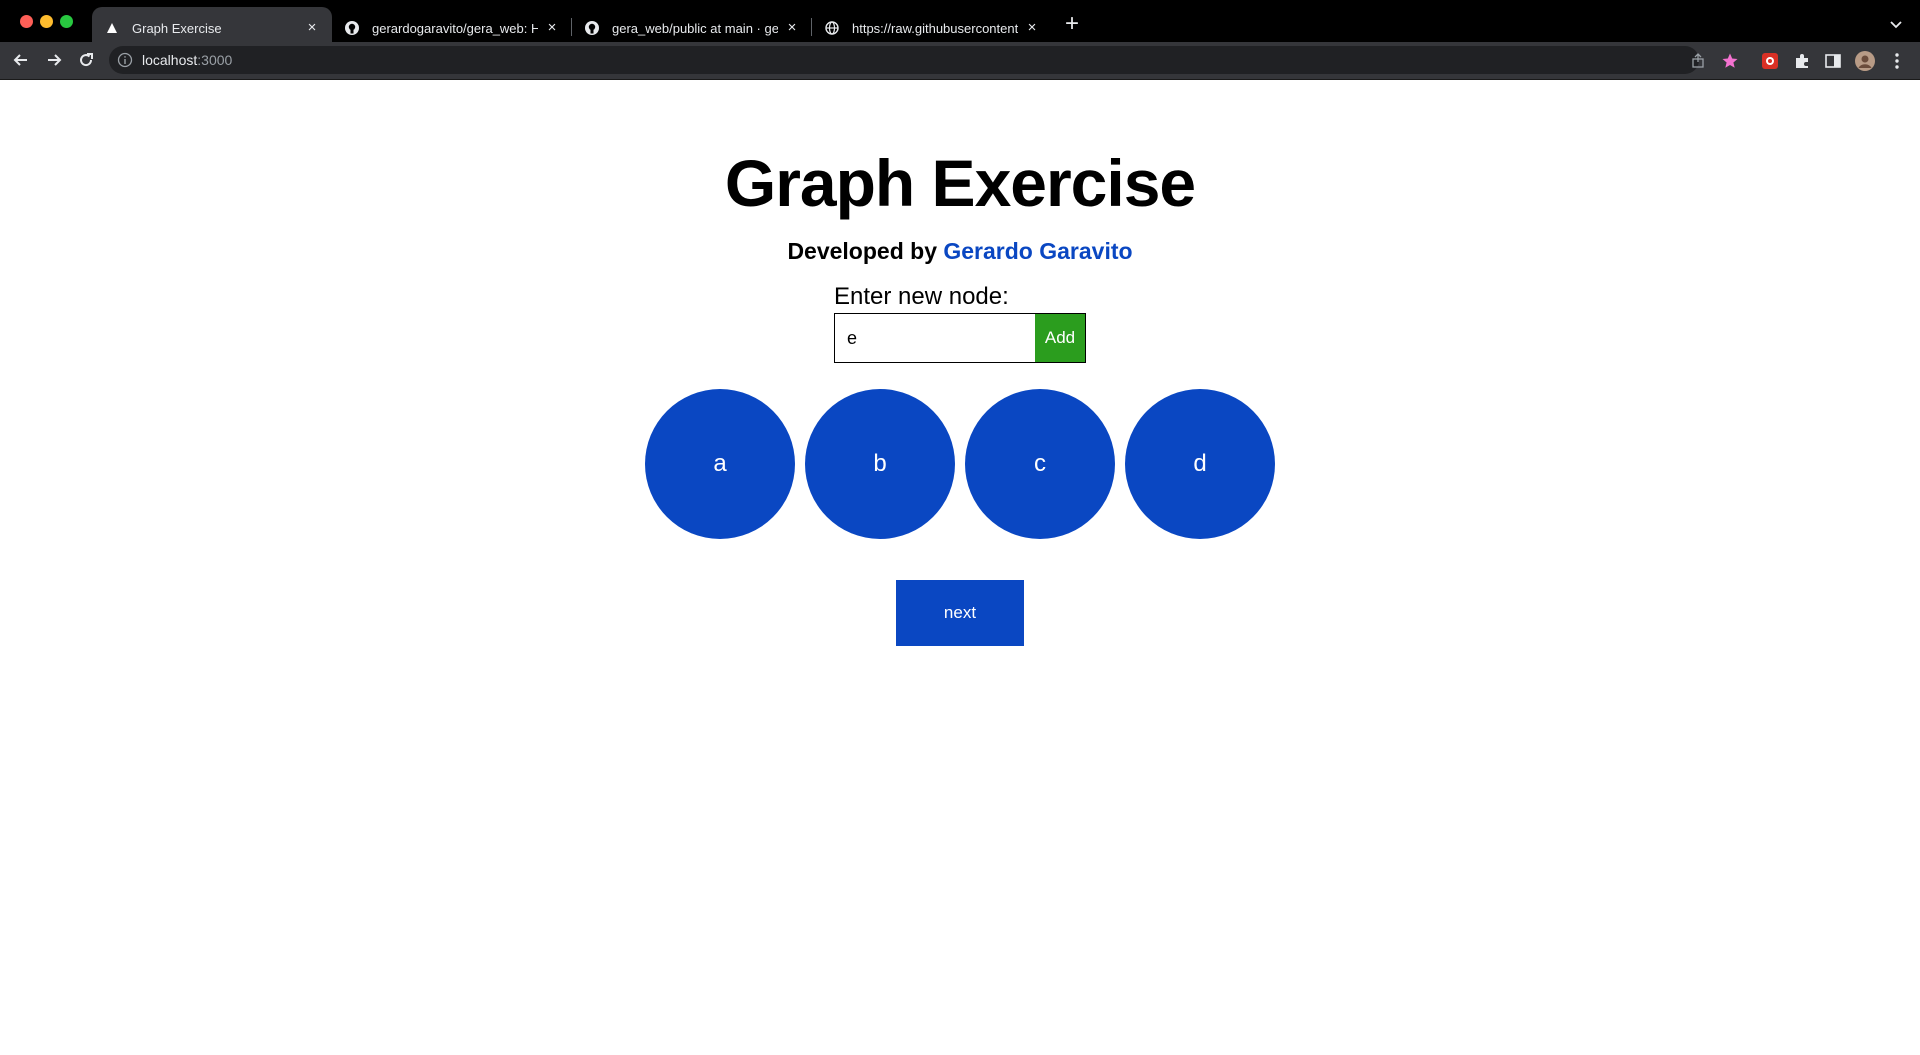 The image size is (1920, 1055). What do you see at coordinates (21, 60) in the screenshot?
I see `back-arrow-icon` at bounding box center [21, 60].